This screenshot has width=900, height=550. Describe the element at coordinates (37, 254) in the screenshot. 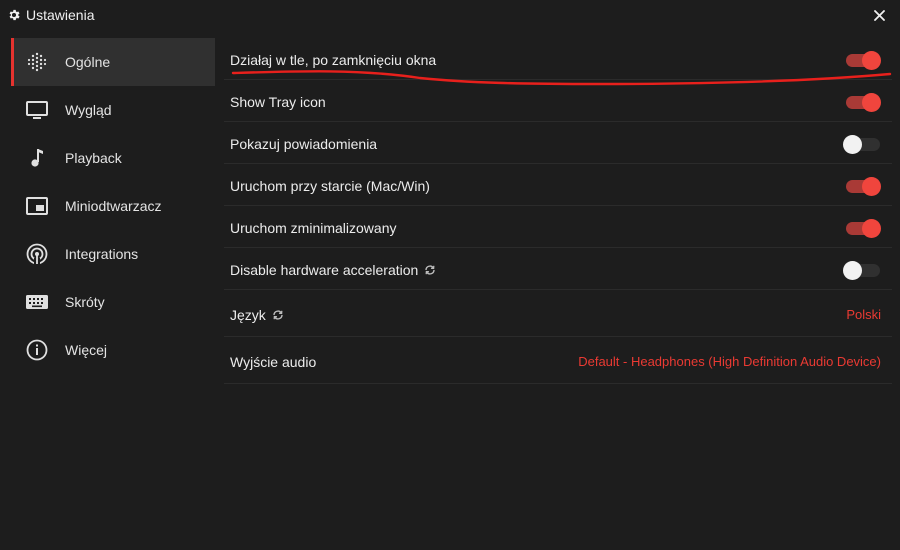

I see `broadcast-icon` at that location.